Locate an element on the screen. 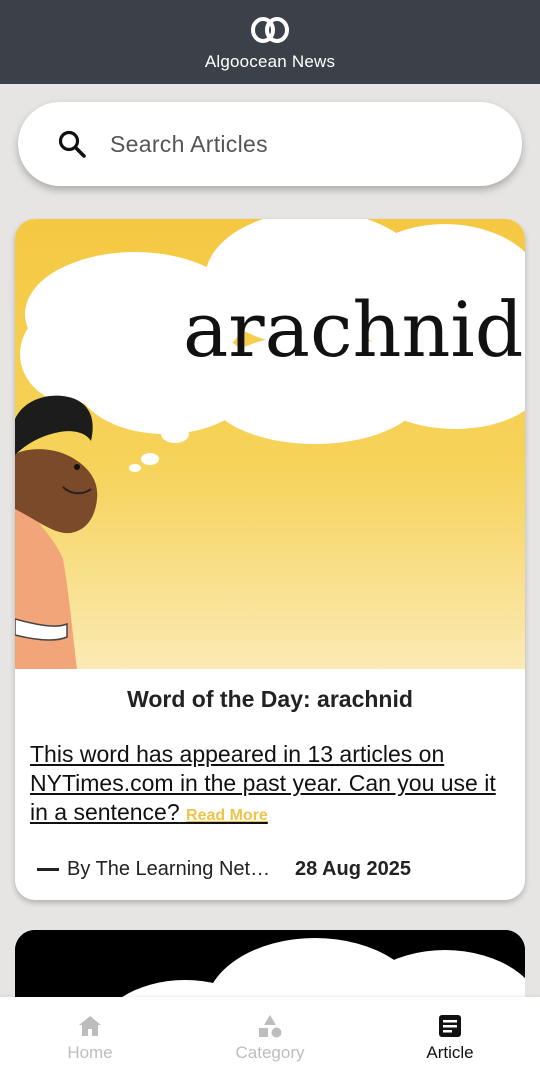 This screenshot has height=1090, width=540. dash-icon is located at coordinates (48, 869).